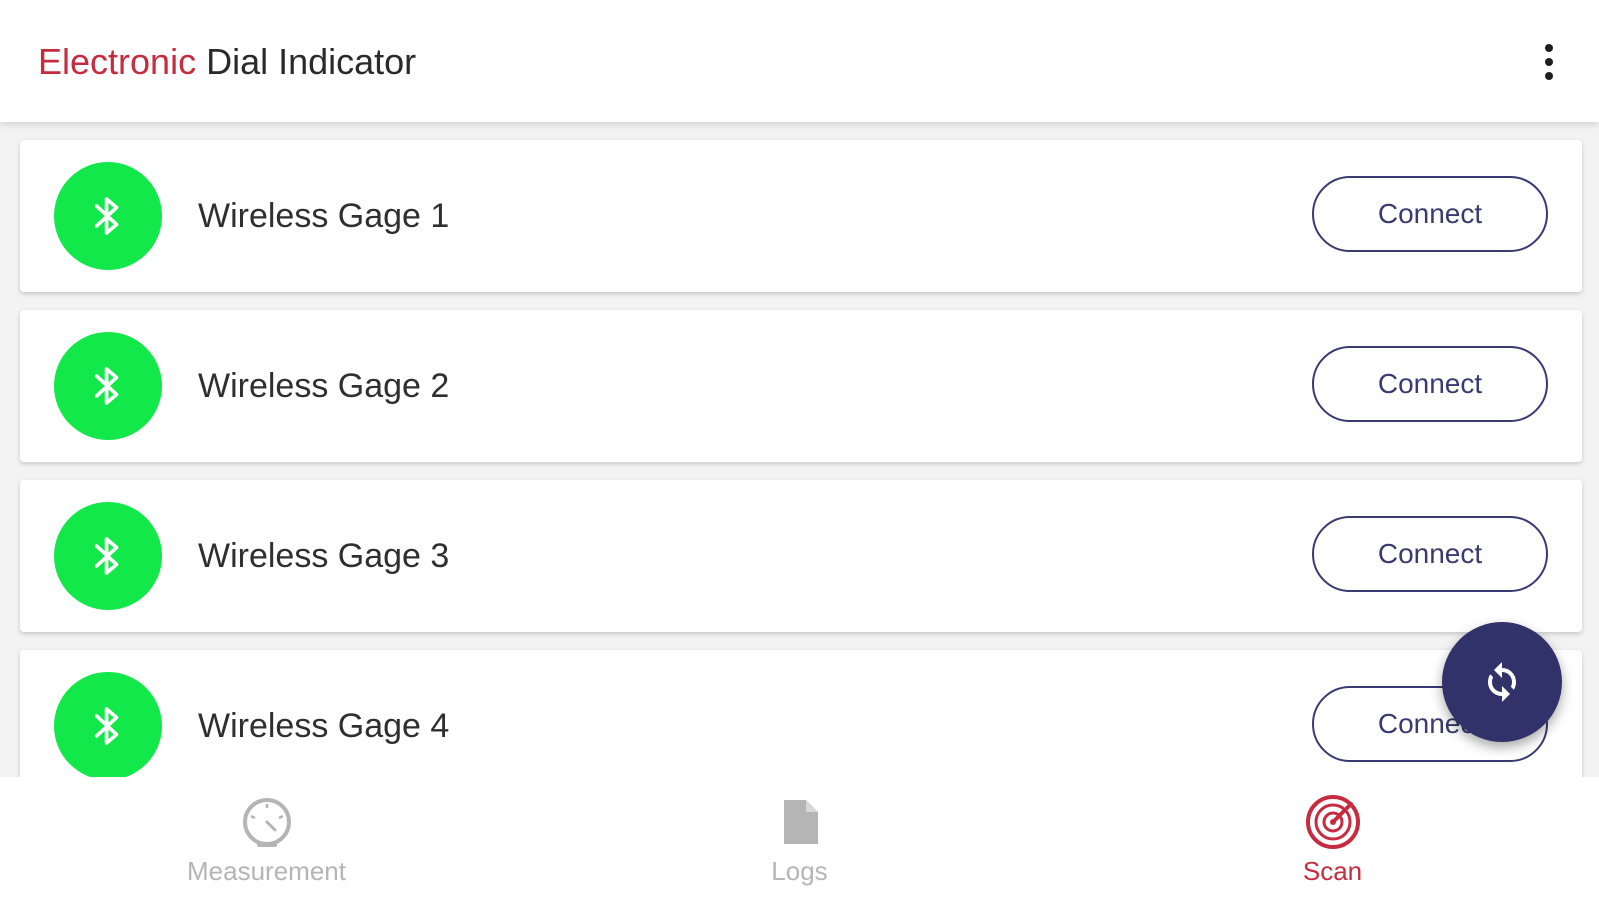 The image size is (1599, 900). I want to click on nav-label: Measurement, so click(266, 871).